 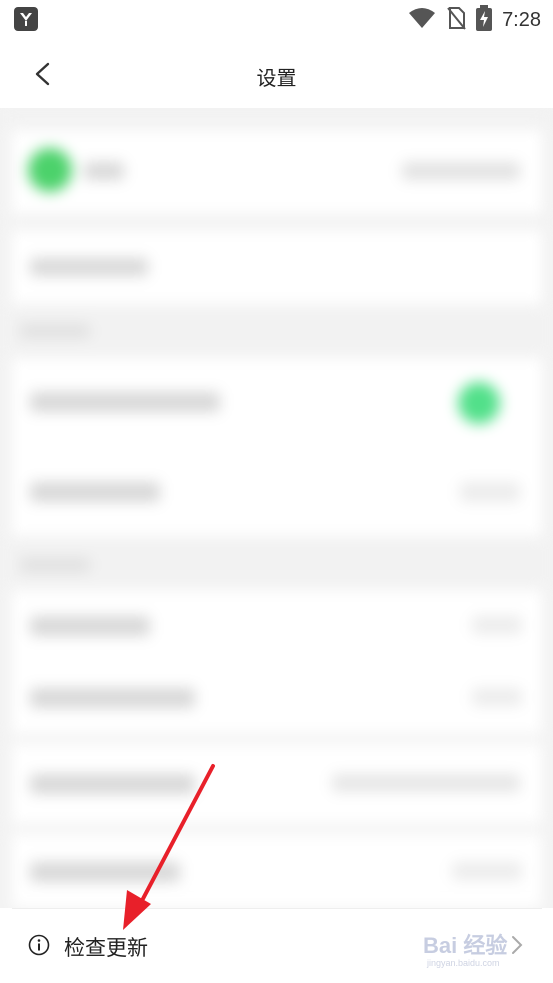 I want to click on wifi-icon, so click(x=422, y=20).